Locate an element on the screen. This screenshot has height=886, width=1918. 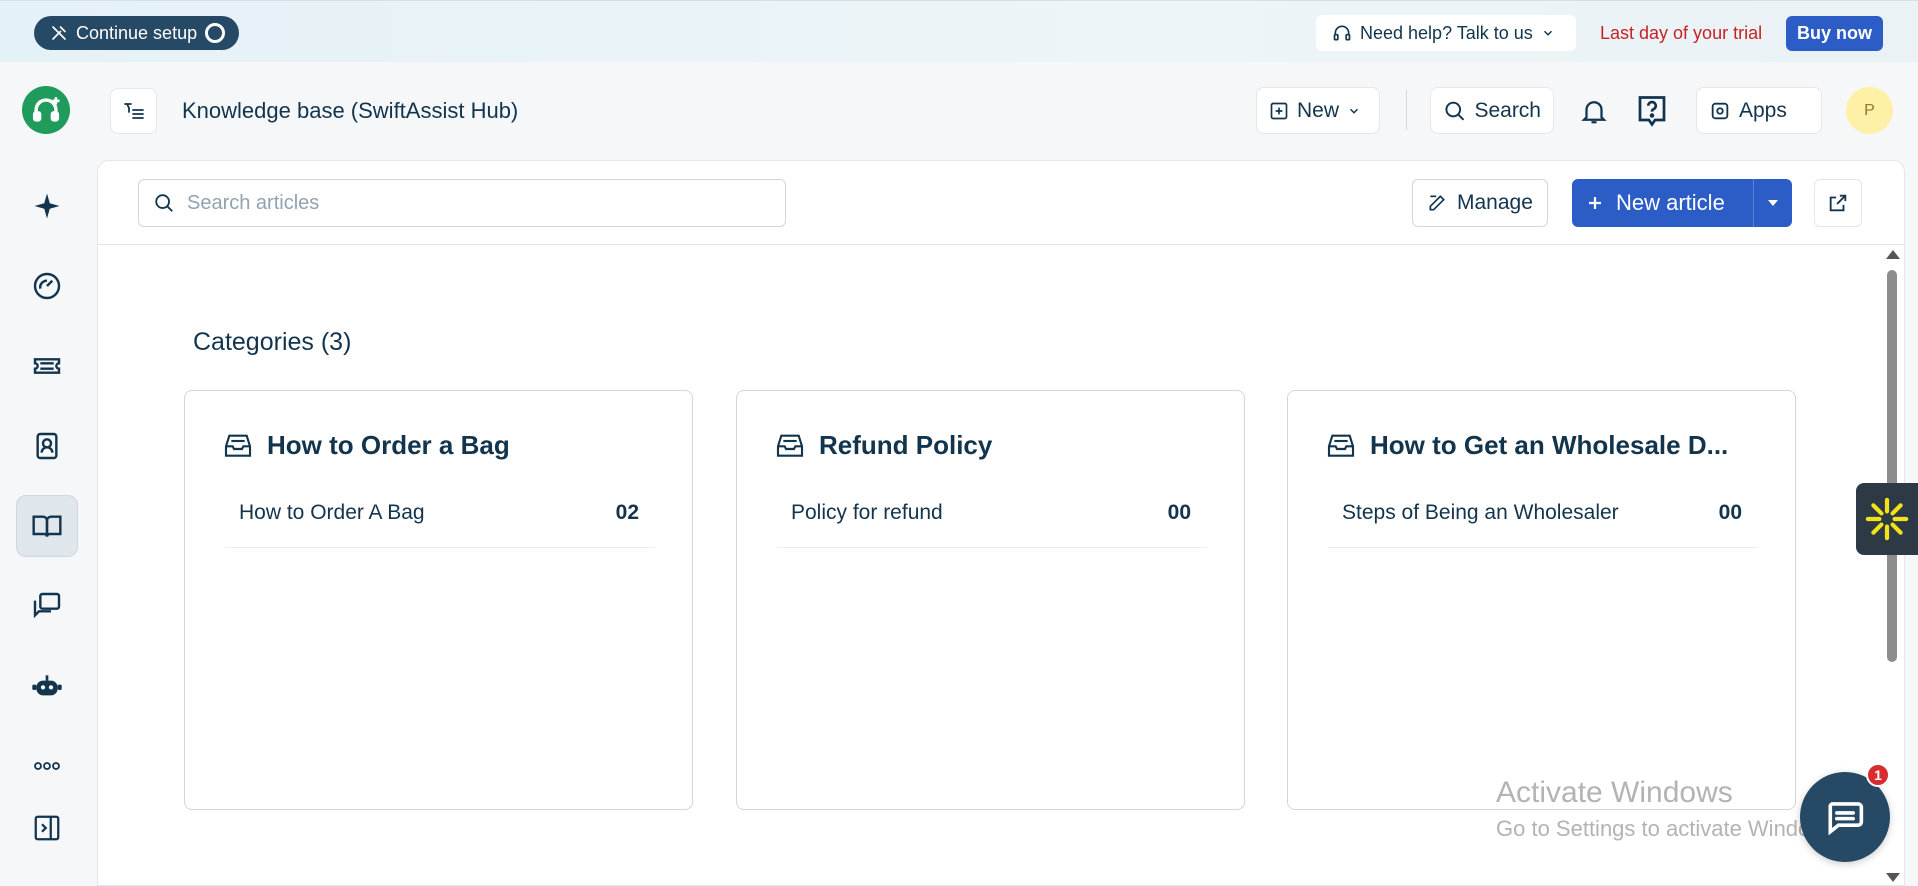
contacts-icon is located at coordinates (47, 446).